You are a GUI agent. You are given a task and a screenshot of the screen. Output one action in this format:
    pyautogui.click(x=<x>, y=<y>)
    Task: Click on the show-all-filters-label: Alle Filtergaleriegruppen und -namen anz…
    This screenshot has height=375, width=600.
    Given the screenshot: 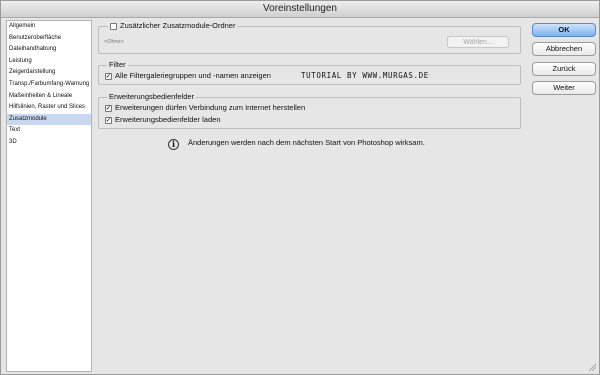 What is the action you would take?
    pyautogui.click(x=193, y=75)
    